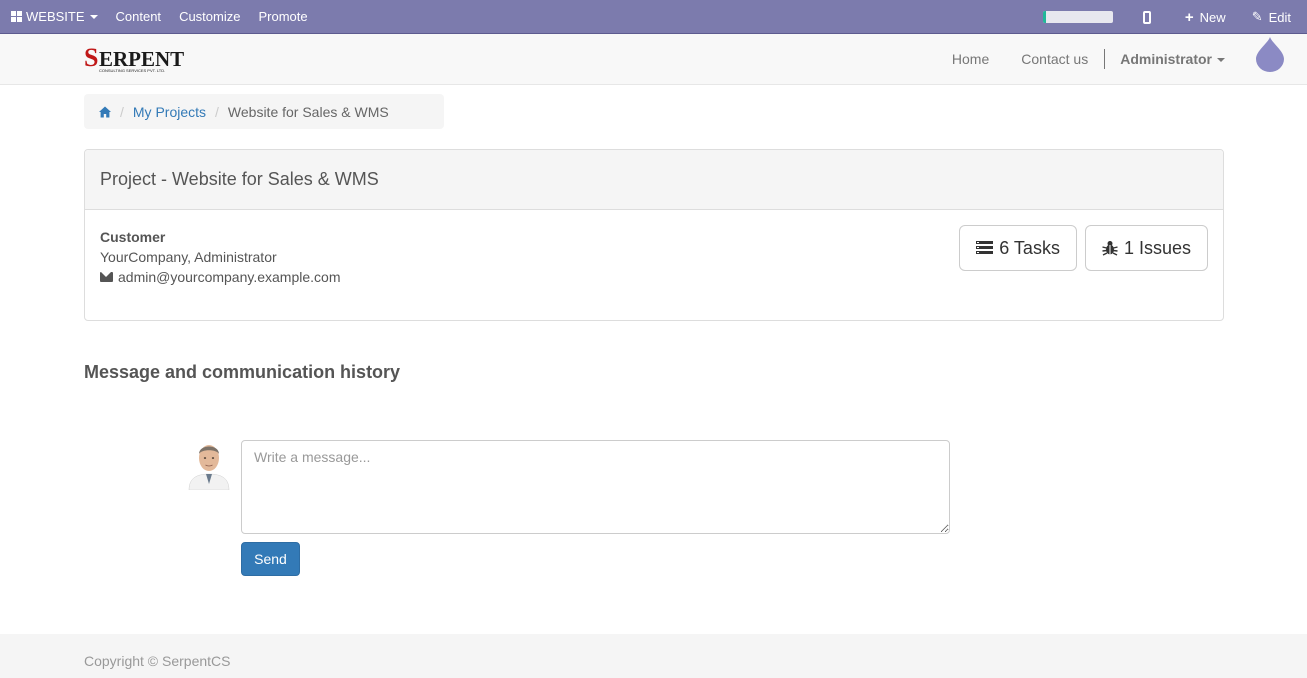 Image resolution: width=1307 pixels, height=678 pixels. What do you see at coordinates (1154, 17) in the screenshot?
I see `mobile-preview-button` at bounding box center [1154, 17].